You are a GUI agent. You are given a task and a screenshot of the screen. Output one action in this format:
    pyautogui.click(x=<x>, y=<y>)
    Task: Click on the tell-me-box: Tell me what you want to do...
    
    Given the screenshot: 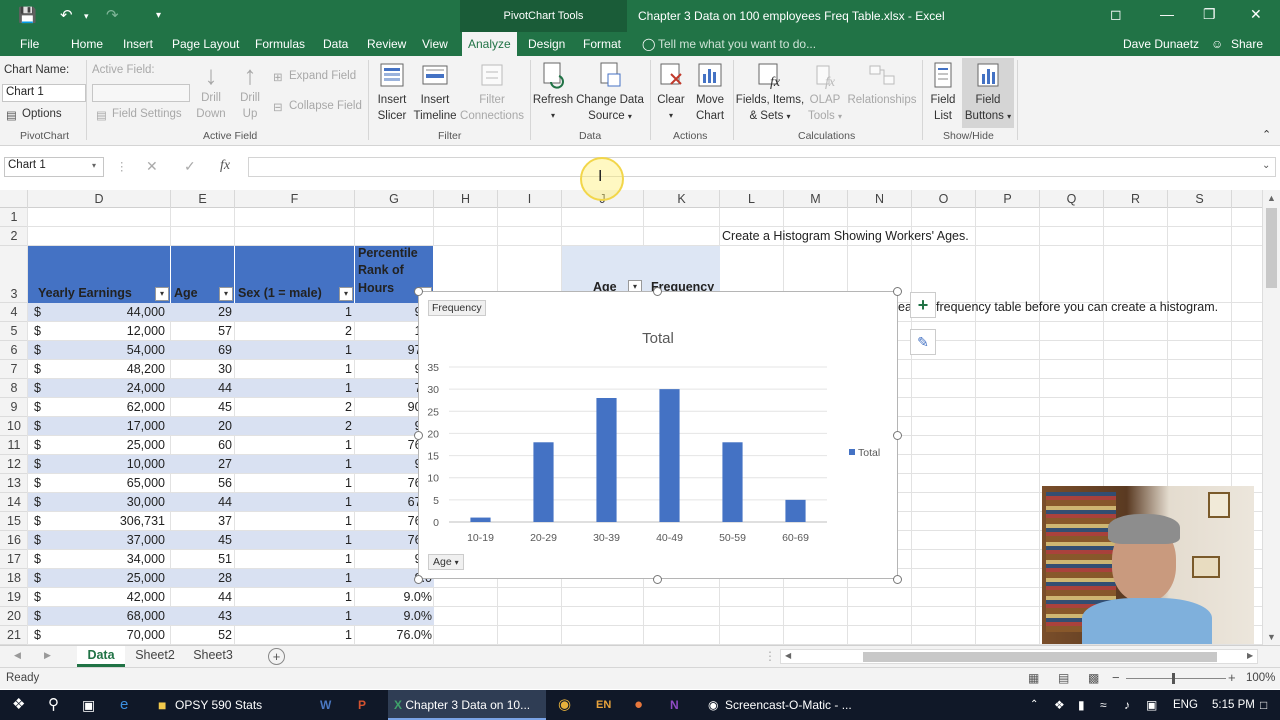 What is the action you would take?
    pyautogui.click(x=737, y=44)
    